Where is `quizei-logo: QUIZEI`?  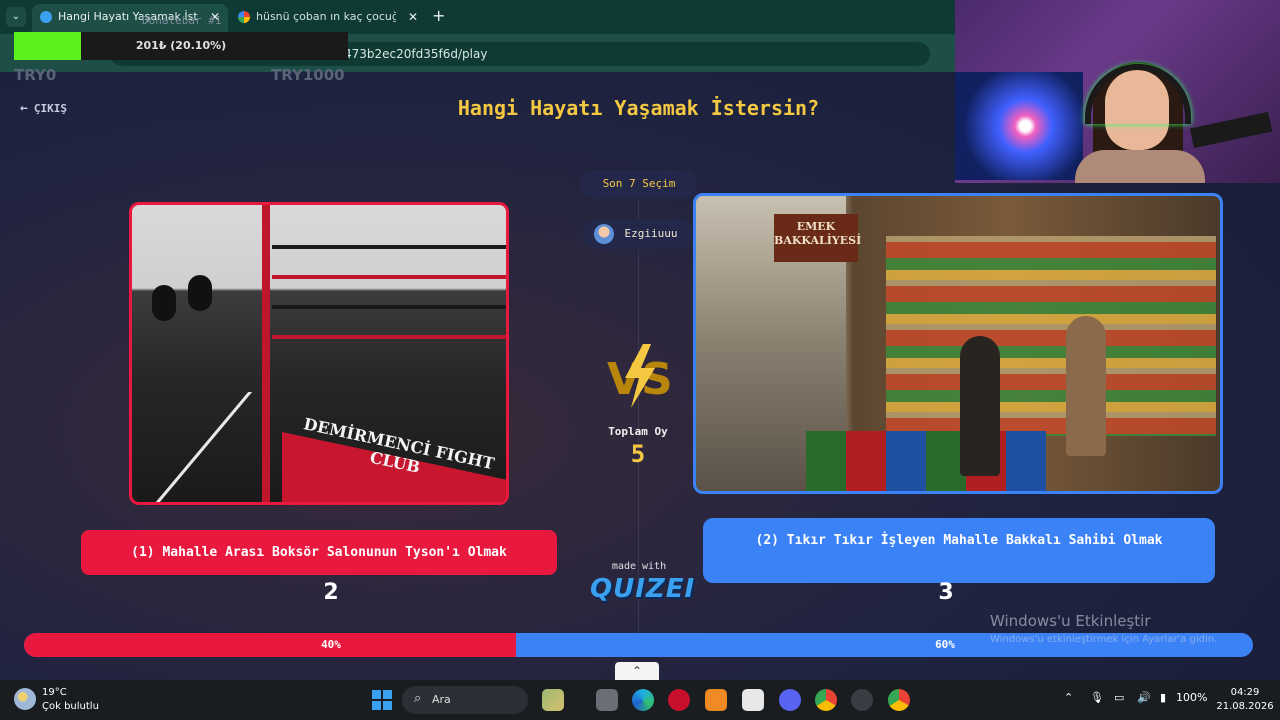
quizei-logo: QUIZEI is located at coordinates (642, 589).